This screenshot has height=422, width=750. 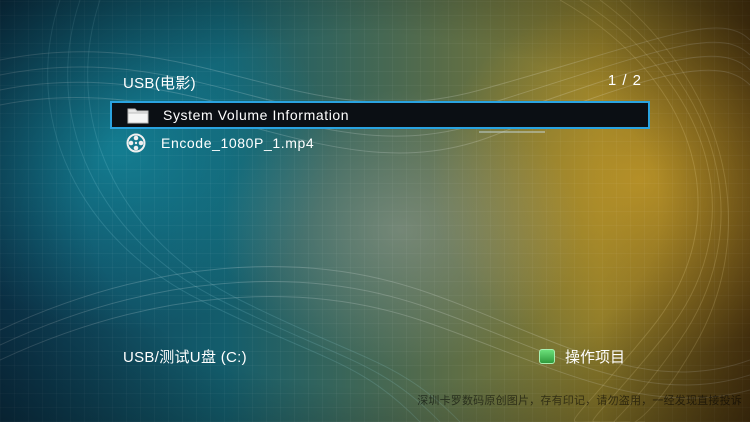 What do you see at coordinates (380, 143) in the screenshot?
I see `list-item-encode-1080p-mp4: Encode_1080P_1.mp4` at bounding box center [380, 143].